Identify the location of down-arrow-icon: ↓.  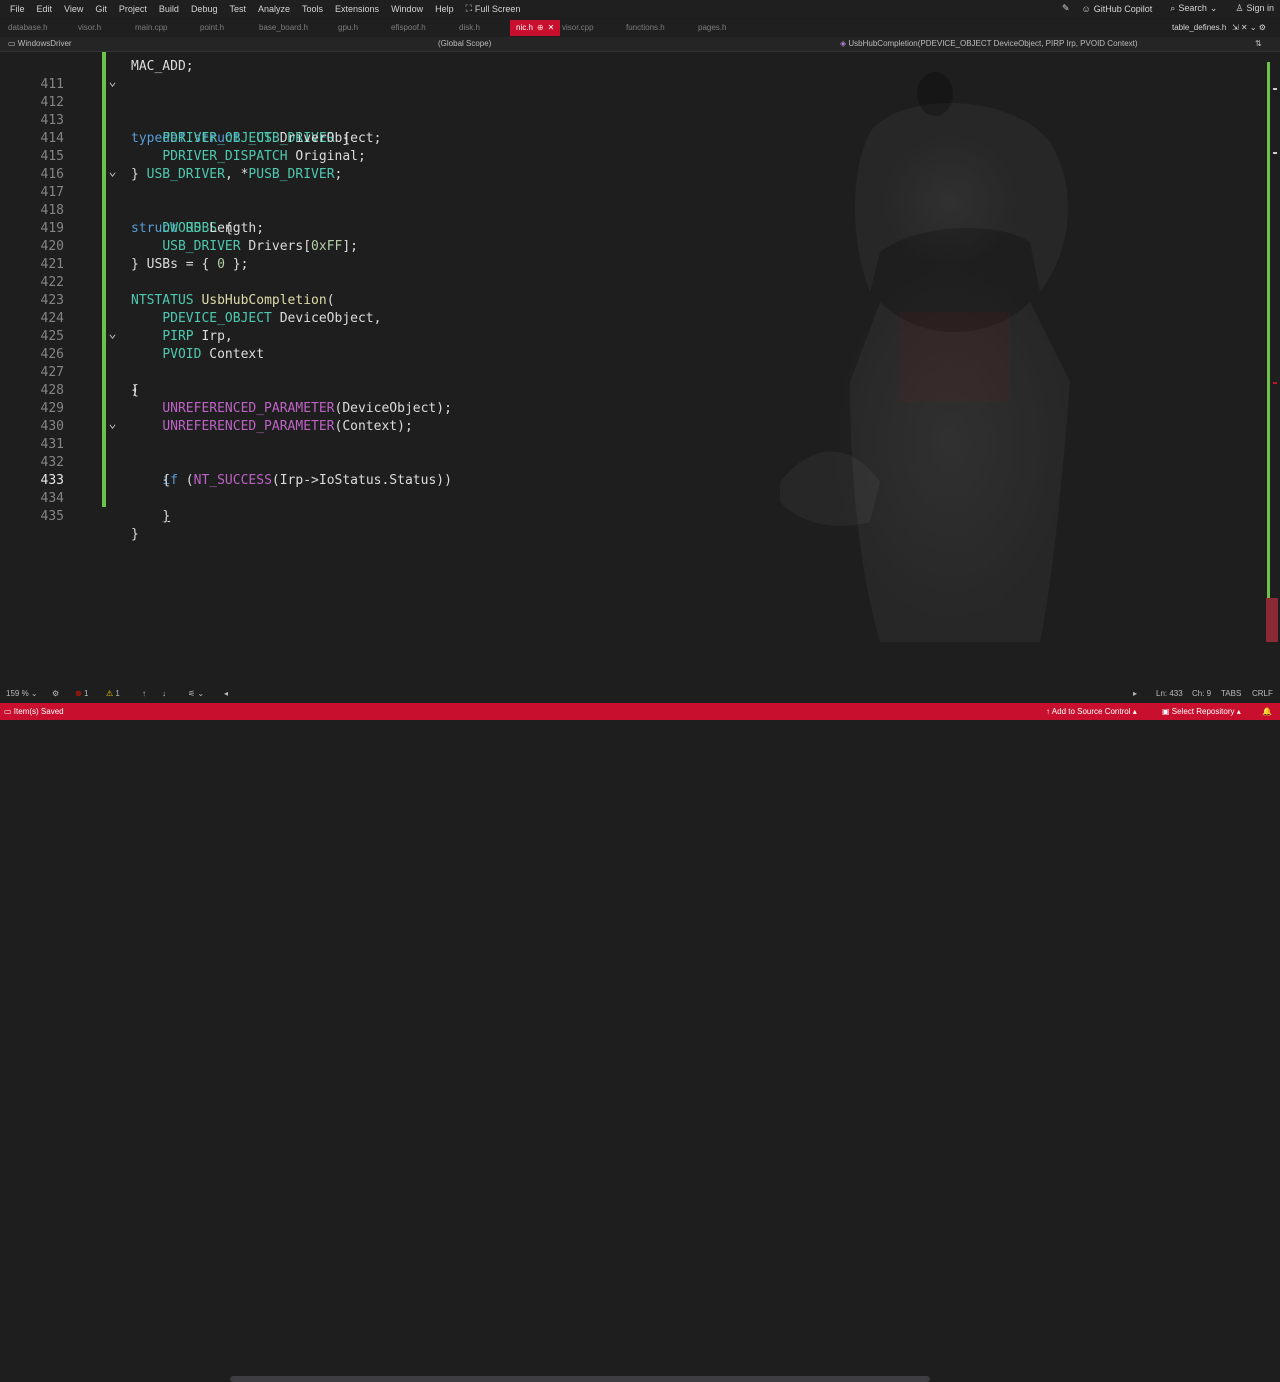
(164, 694).